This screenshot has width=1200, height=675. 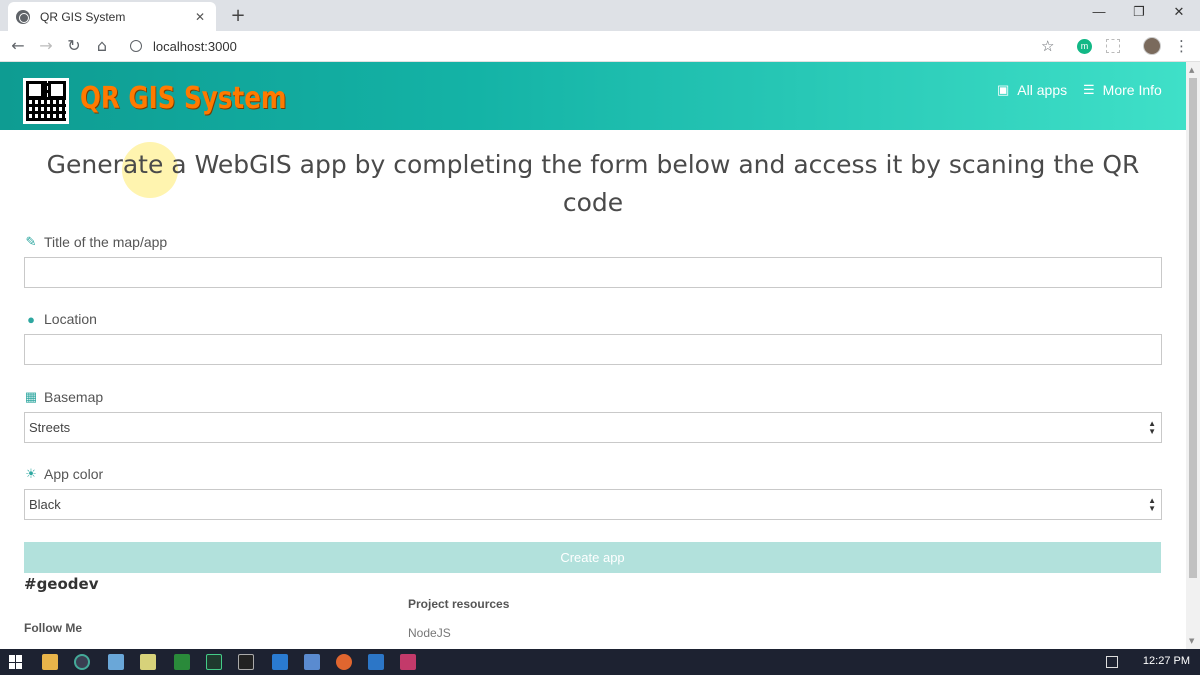 I want to click on basemap-label-text: Basemap, so click(x=74, y=397).